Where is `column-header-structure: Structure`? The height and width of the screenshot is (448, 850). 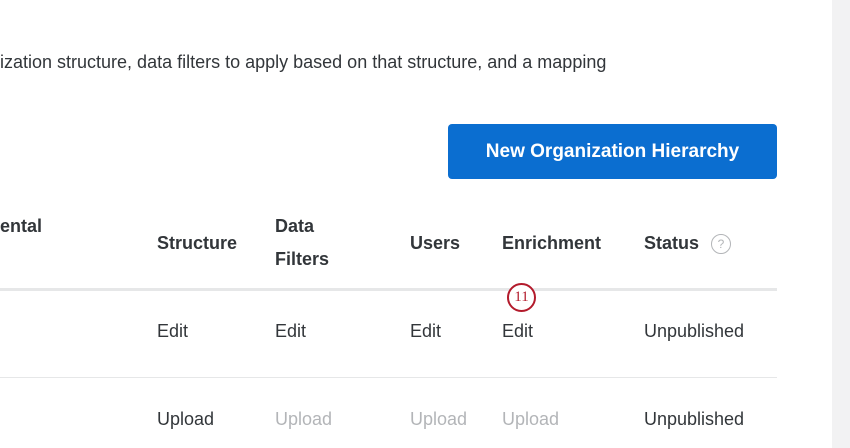
column-header-structure: Structure is located at coordinates (197, 243).